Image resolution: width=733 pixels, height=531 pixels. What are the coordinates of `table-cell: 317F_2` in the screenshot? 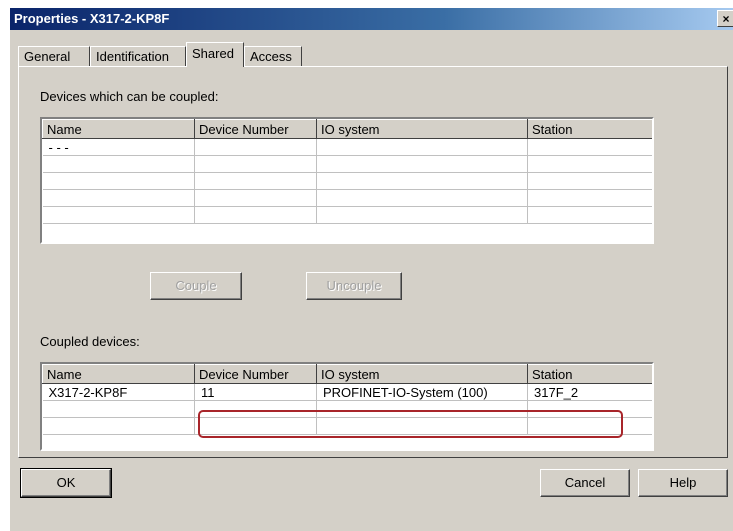 It's located at (589, 392).